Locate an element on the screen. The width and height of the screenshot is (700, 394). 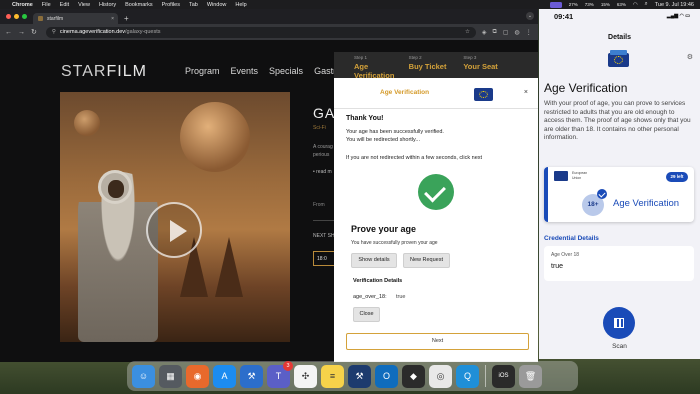
logo-part-film: FILM is located at coordinates (126, 71).